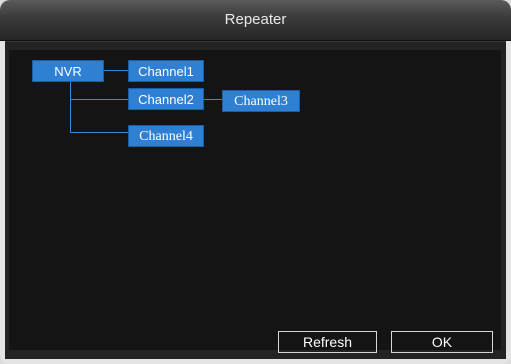 The image size is (511, 364). I want to click on connector-vertical-trunk, so click(70, 107).